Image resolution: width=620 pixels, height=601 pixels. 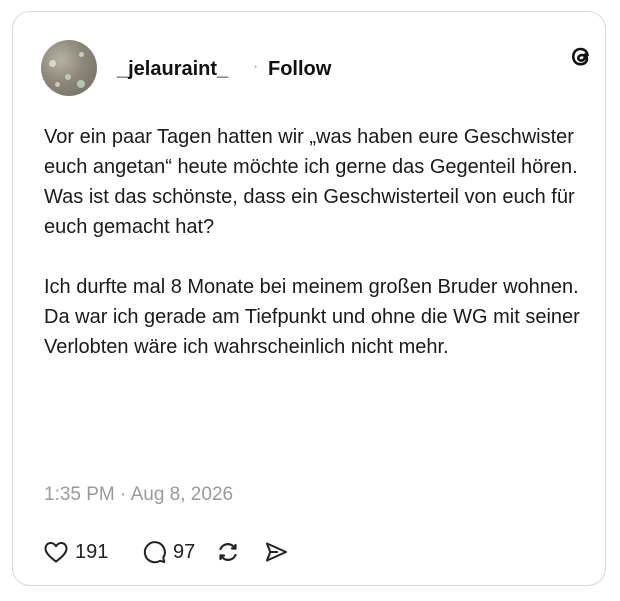 I want to click on heart-icon, so click(x=56, y=552).